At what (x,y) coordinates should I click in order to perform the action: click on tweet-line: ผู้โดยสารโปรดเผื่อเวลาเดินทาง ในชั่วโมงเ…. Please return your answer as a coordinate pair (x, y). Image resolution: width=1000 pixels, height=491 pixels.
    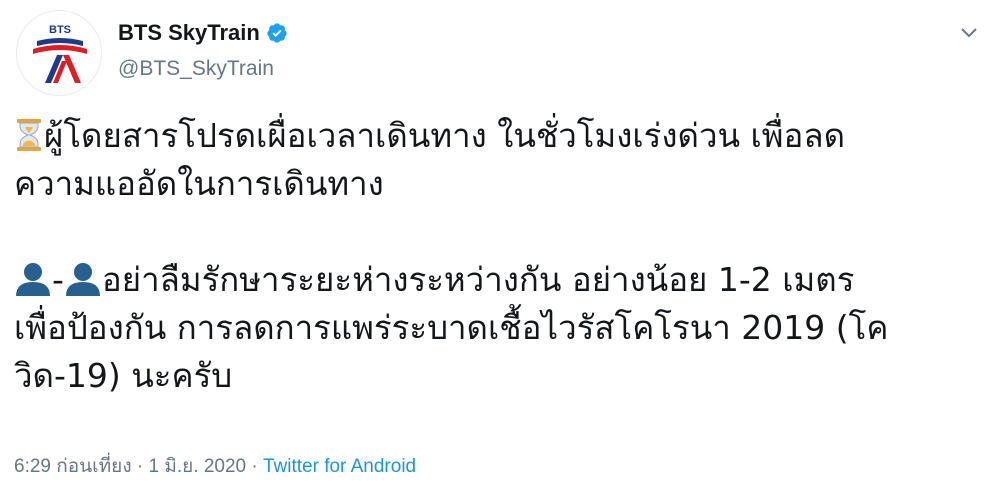
    Looking at the image, I should click on (497, 136).